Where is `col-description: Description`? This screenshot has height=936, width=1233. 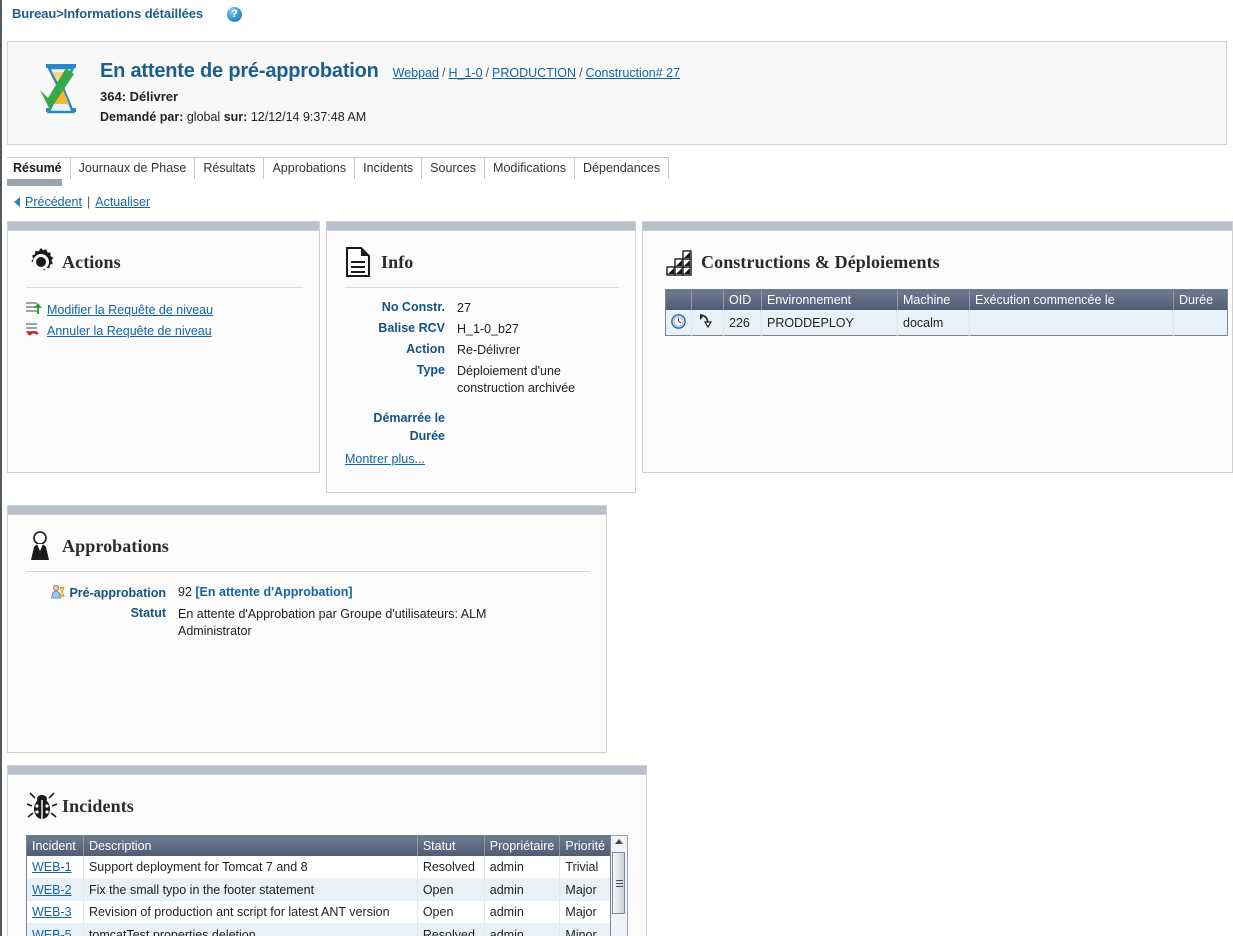 col-description: Description is located at coordinates (250, 845).